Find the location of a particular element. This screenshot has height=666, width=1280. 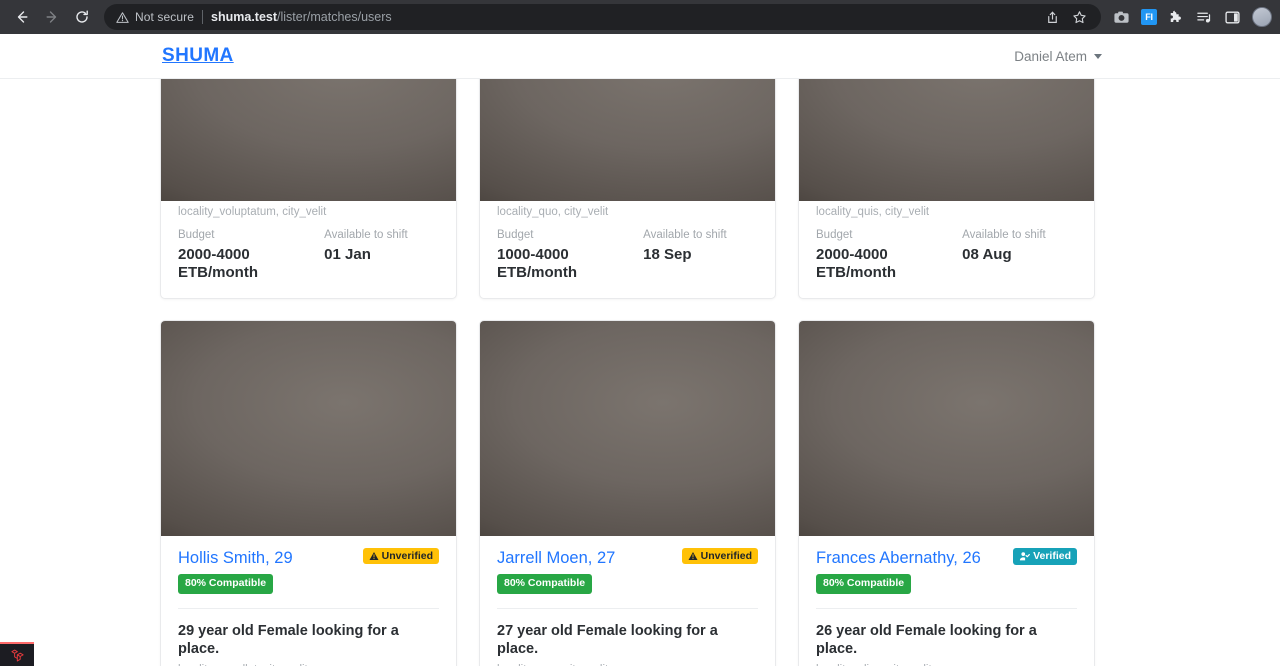

available-value: 18 Sep is located at coordinates (667, 254).